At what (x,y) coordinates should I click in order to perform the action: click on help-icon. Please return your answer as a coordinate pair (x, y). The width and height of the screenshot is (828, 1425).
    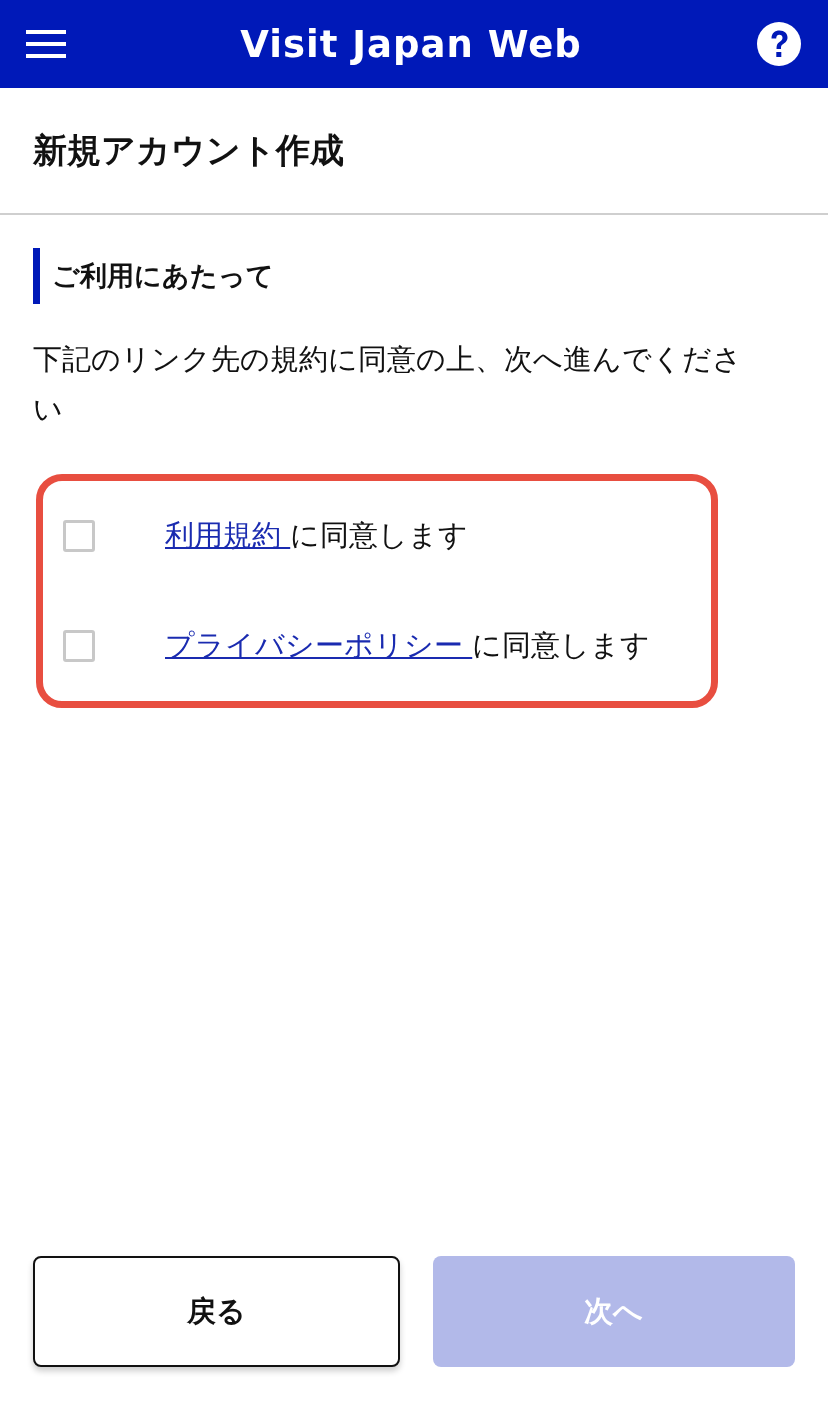
    Looking at the image, I should click on (779, 44).